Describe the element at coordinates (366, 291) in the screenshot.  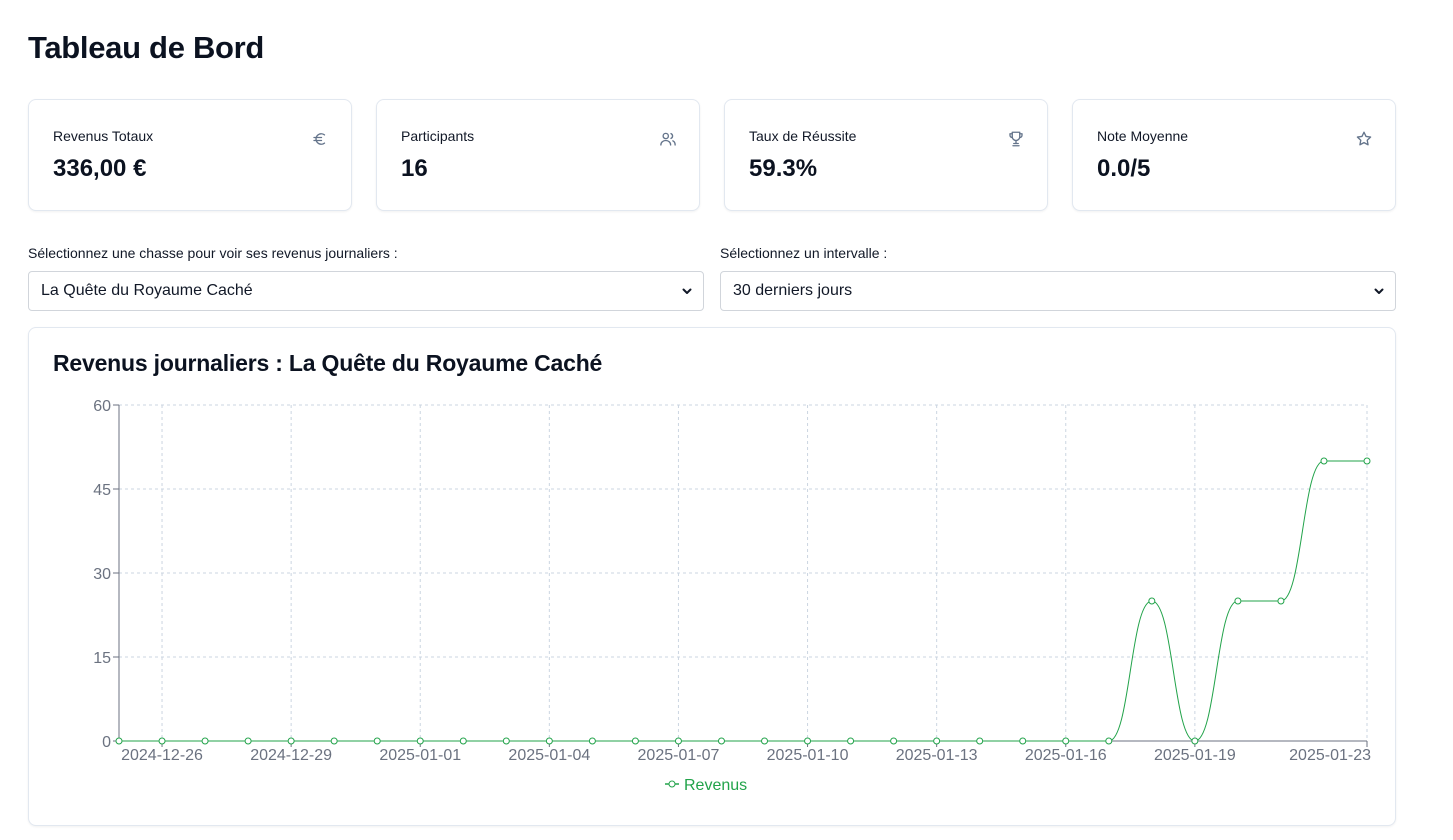
I see `hunt-select: La Quête du Royaume Caché` at that location.